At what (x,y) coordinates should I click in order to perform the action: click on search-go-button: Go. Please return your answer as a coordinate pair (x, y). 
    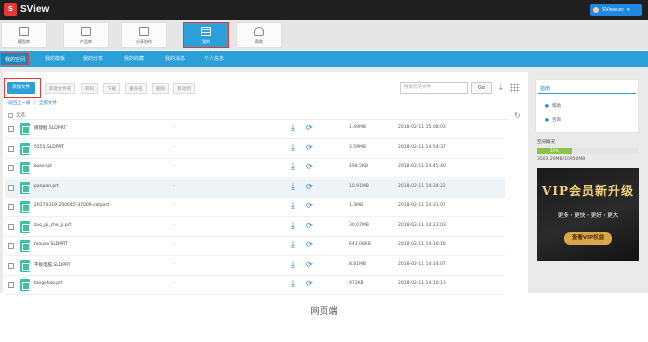
    Looking at the image, I should click on (481, 88).